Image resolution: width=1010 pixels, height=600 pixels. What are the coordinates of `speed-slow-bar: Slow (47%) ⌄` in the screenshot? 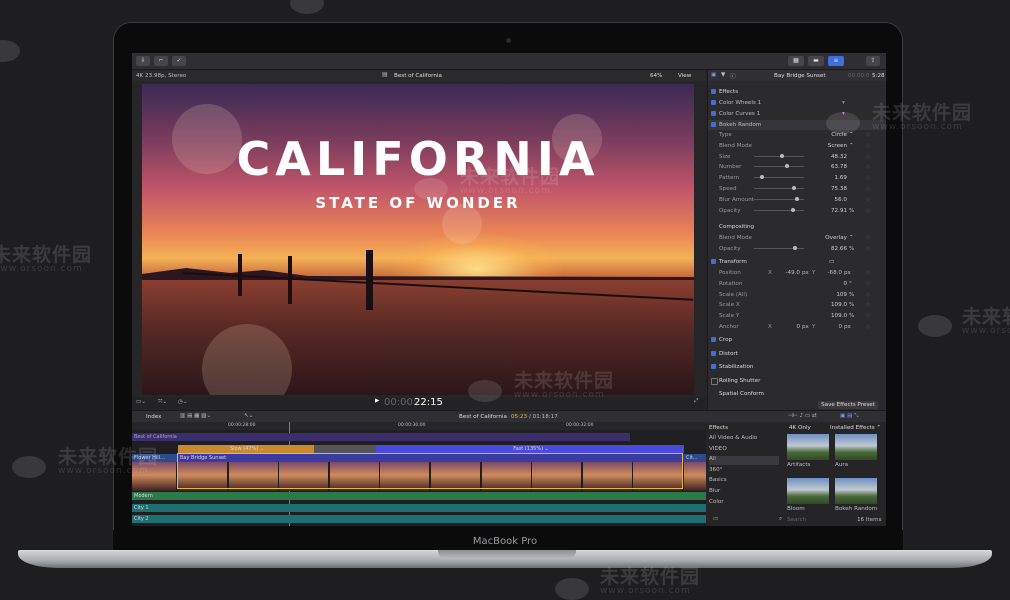 It's located at (246, 449).